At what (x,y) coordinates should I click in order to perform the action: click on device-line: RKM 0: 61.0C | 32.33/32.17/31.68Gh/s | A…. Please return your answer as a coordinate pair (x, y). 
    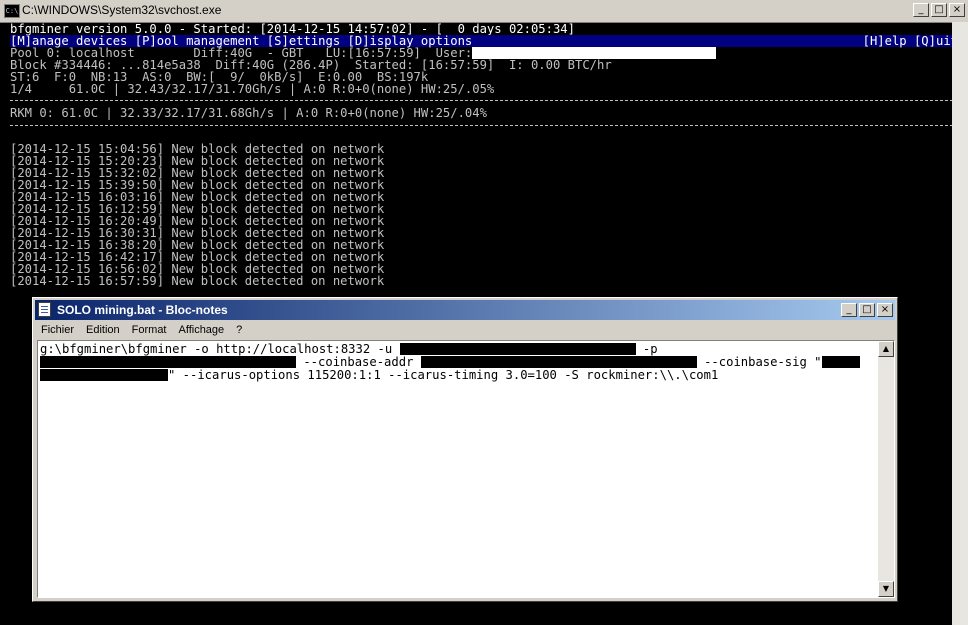
    Looking at the image, I should click on (248, 113).